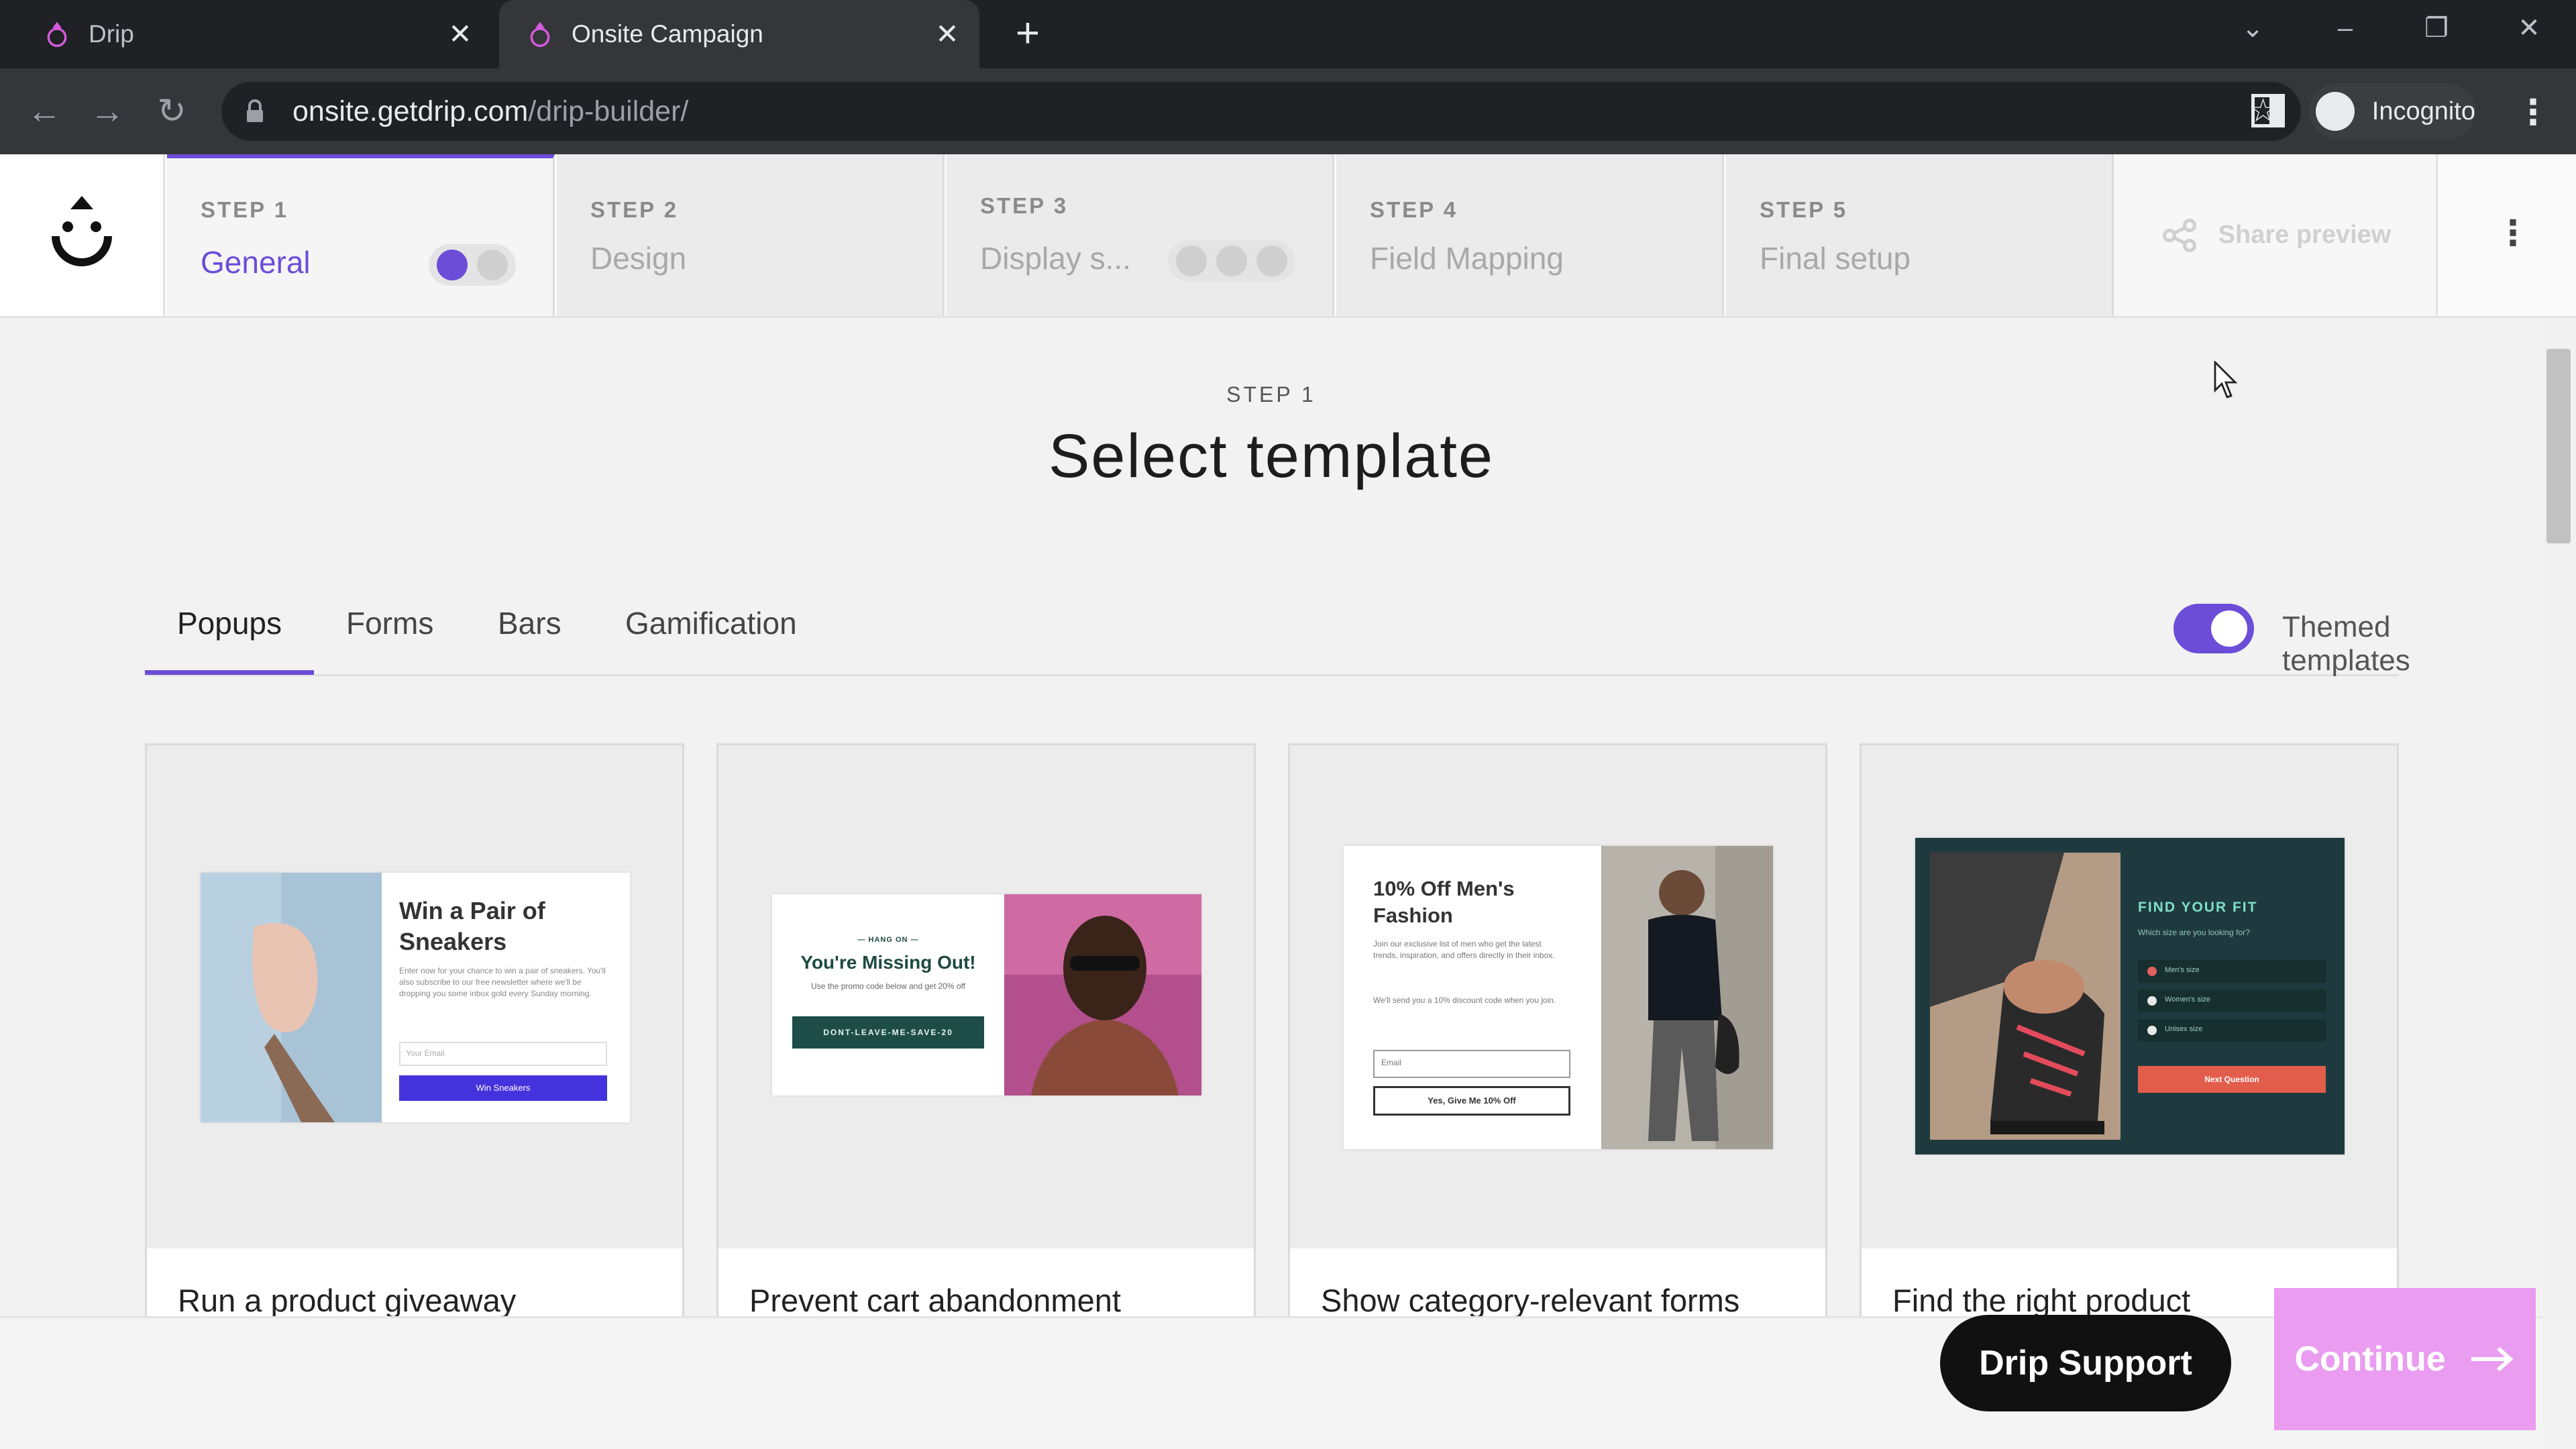 The width and height of the screenshot is (2576, 1449). What do you see at coordinates (2152, 971) in the screenshot?
I see `radio-selected-icon` at bounding box center [2152, 971].